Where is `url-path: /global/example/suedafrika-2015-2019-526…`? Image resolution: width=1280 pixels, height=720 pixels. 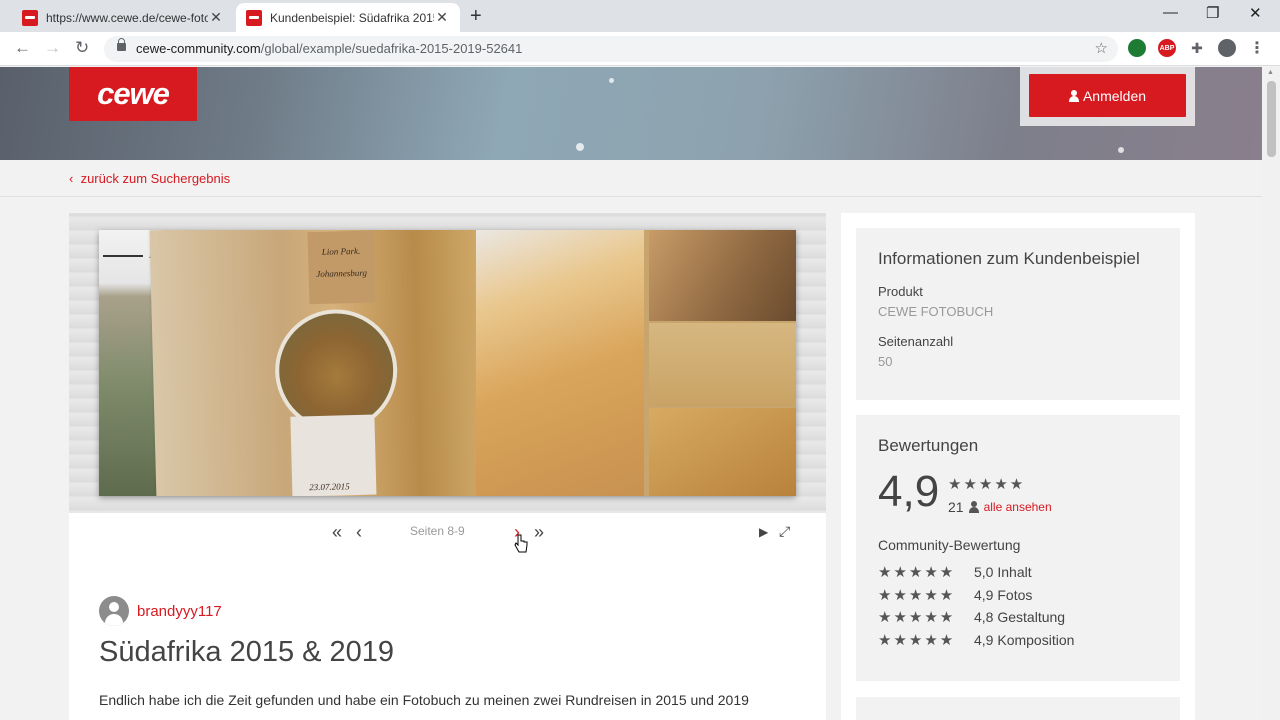
url-path: /global/example/suedafrika-2015-2019-526… is located at coordinates (391, 48).